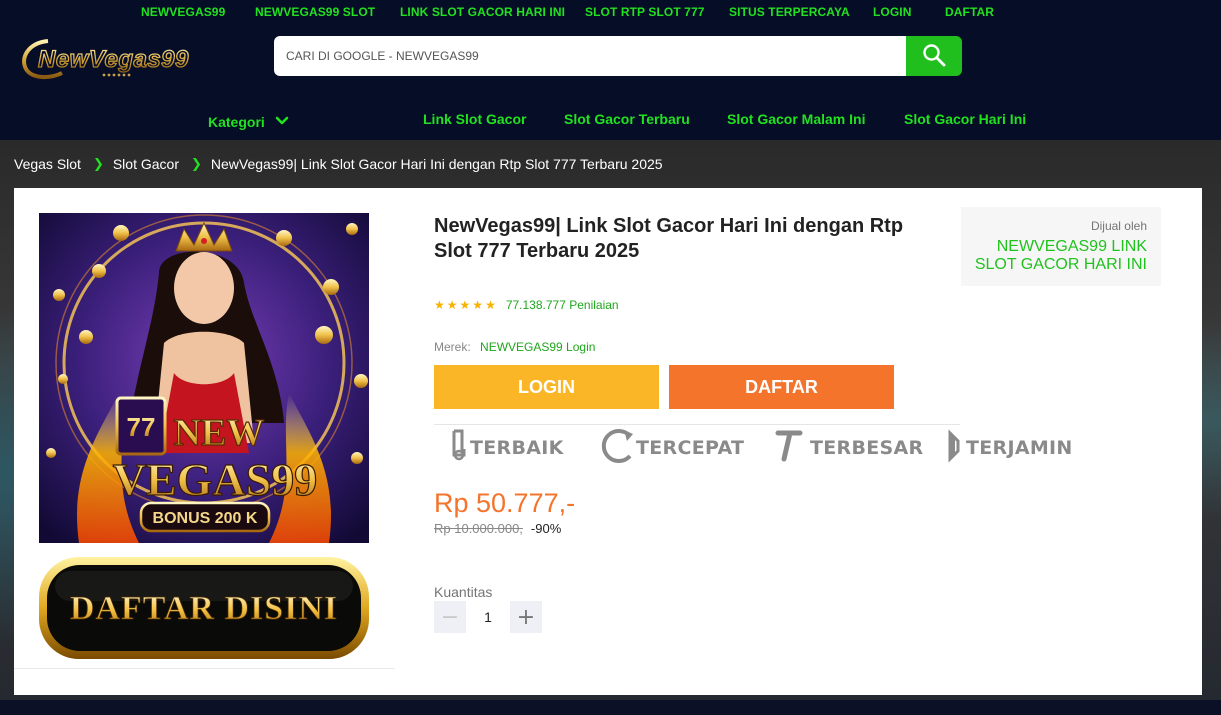  What do you see at coordinates (546, 528) in the screenshot?
I see `discount-badge: -90%` at bounding box center [546, 528].